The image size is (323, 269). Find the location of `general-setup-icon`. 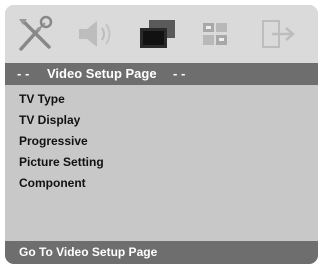

general-setup-icon is located at coordinates (36, 34).